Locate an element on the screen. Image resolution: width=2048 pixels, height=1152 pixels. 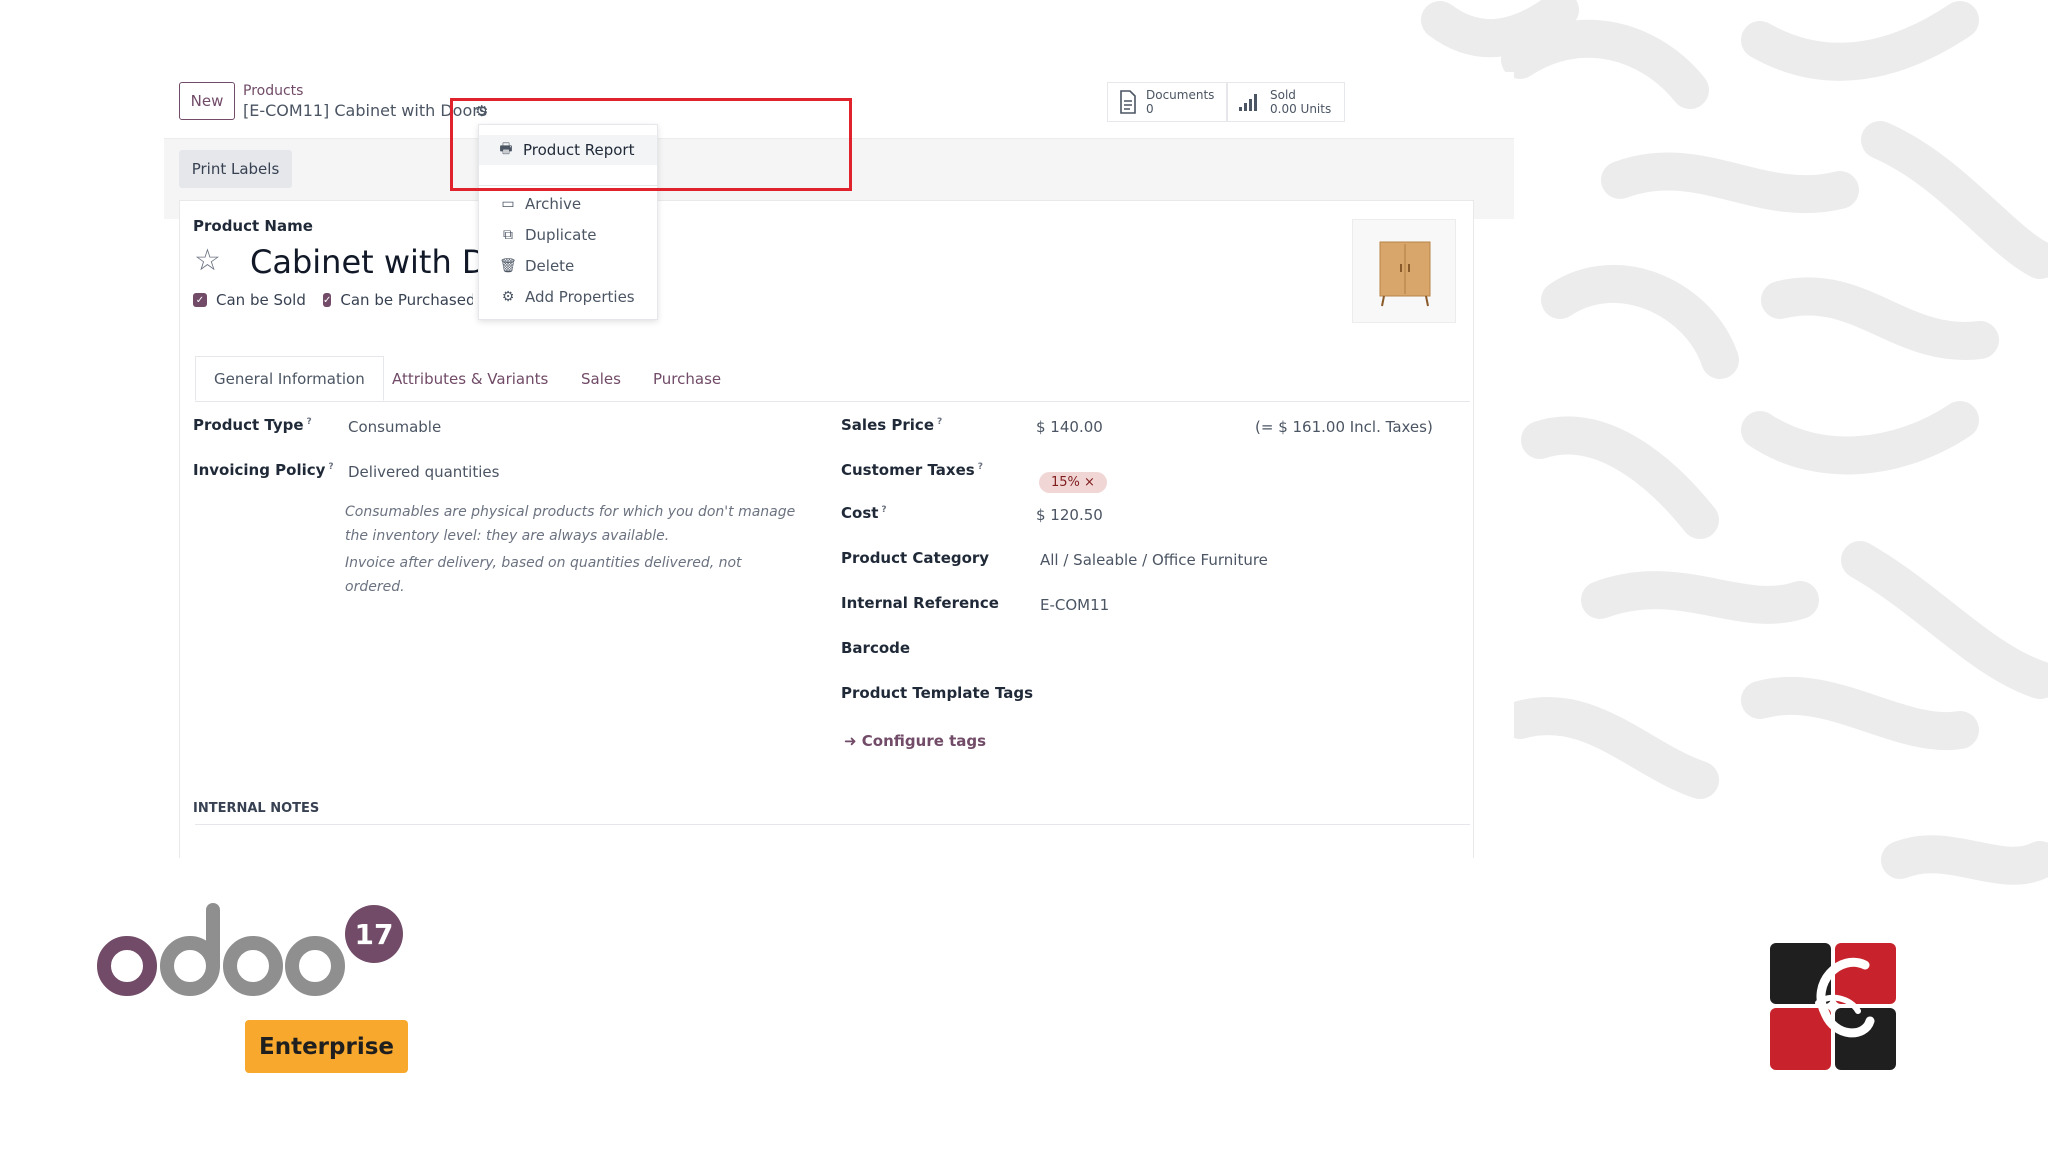
cabinet-image is located at coordinates (1405, 274).